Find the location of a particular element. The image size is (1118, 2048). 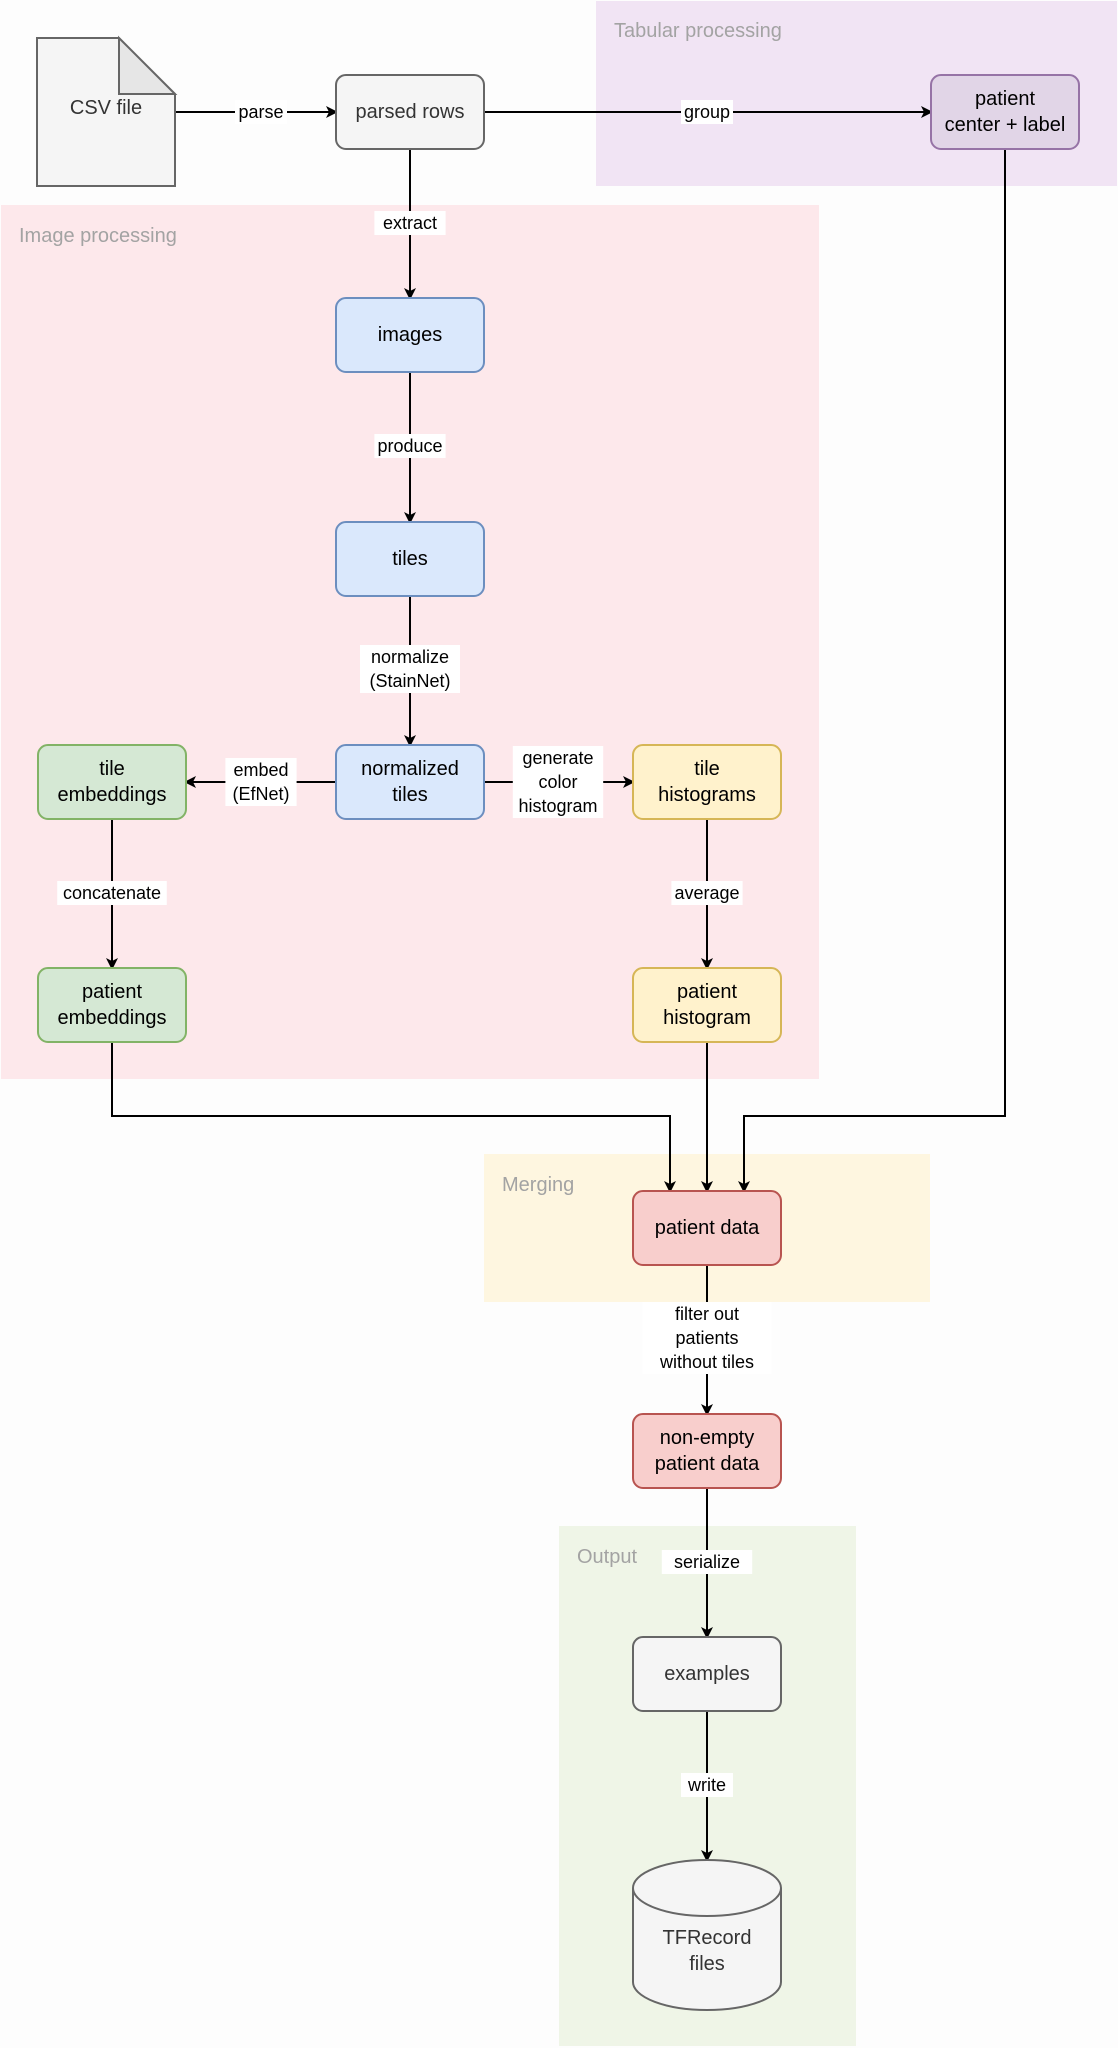

edge-label-normalize: normalize (StainNet) is located at coordinates (410, 669).